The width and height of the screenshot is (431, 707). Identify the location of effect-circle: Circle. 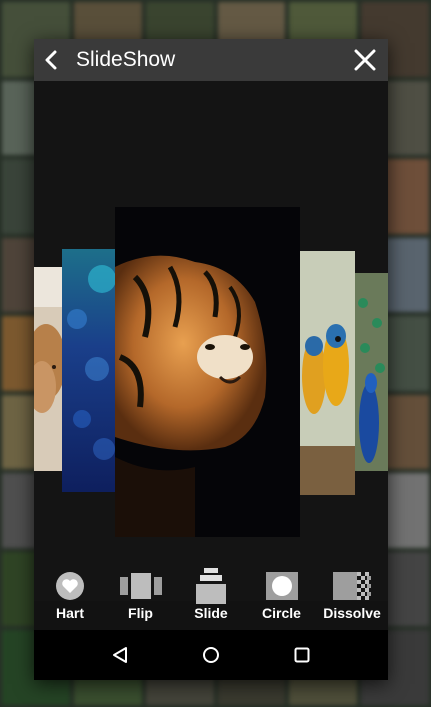
(282, 599).